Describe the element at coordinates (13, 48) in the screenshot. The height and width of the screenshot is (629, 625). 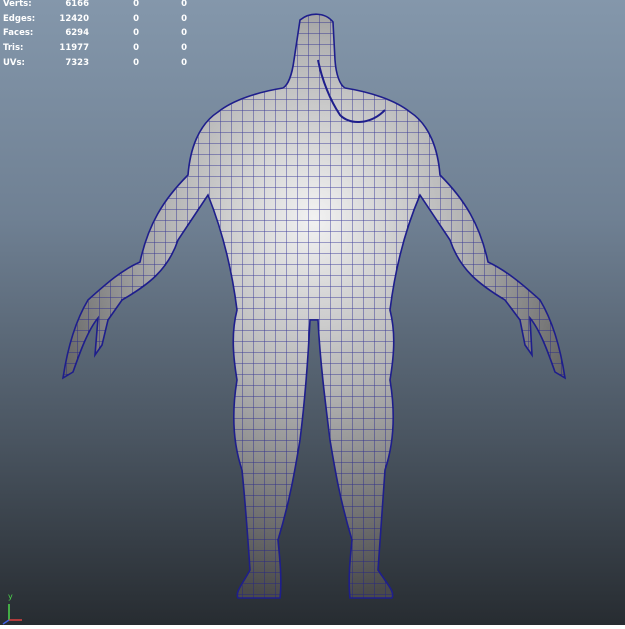
I see `hud-label: Tris:` at that location.